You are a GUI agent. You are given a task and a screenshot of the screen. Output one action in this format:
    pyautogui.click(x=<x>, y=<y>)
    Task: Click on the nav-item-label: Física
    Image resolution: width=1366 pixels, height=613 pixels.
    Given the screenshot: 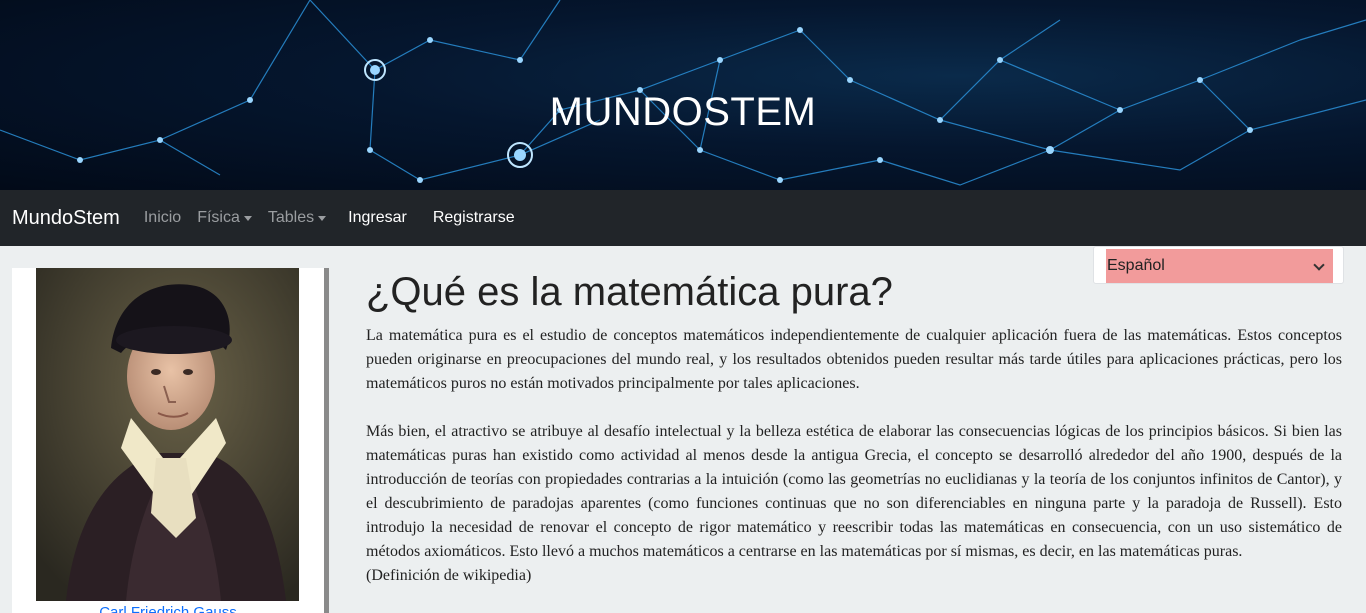 What is the action you would take?
    pyautogui.click(x=218, y=217)
    